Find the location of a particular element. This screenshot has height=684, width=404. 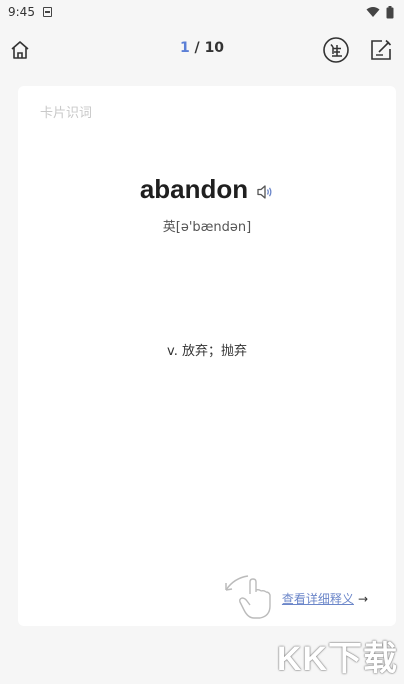

total-count: 10 is located at coordinates (214, 48).